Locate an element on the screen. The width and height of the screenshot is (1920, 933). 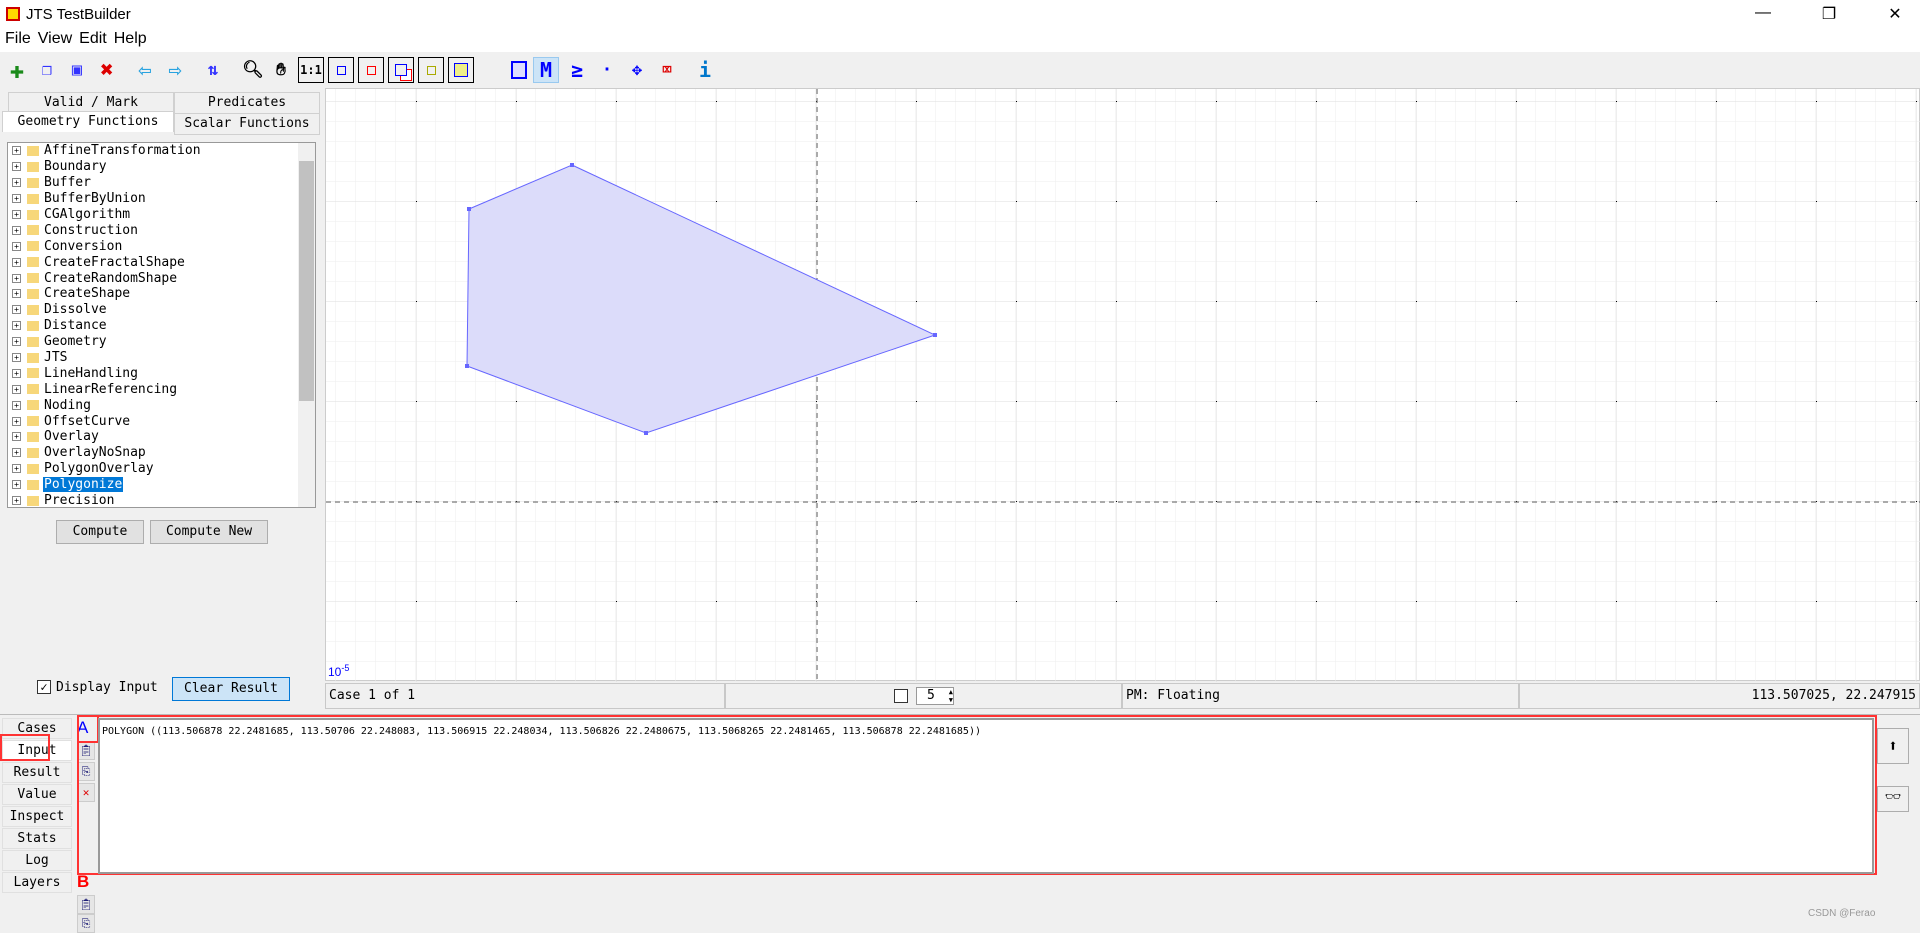
tree-item: + Boundary is located at coordinates (161, 167).